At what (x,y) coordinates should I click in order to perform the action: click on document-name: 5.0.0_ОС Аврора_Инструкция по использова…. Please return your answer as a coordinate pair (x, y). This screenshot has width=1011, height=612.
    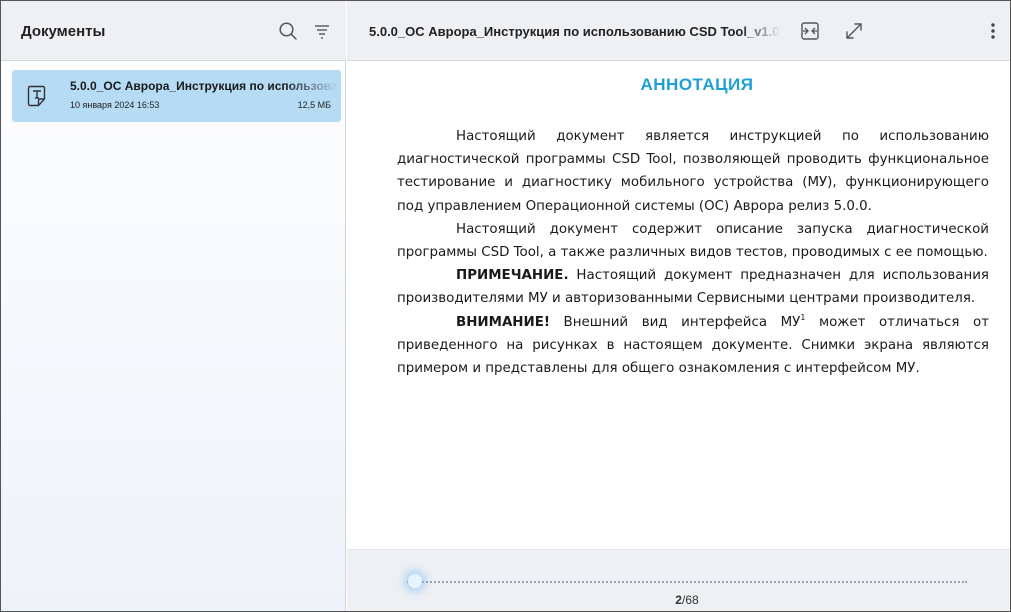
    Looking at the image, I should click on (204, 86).